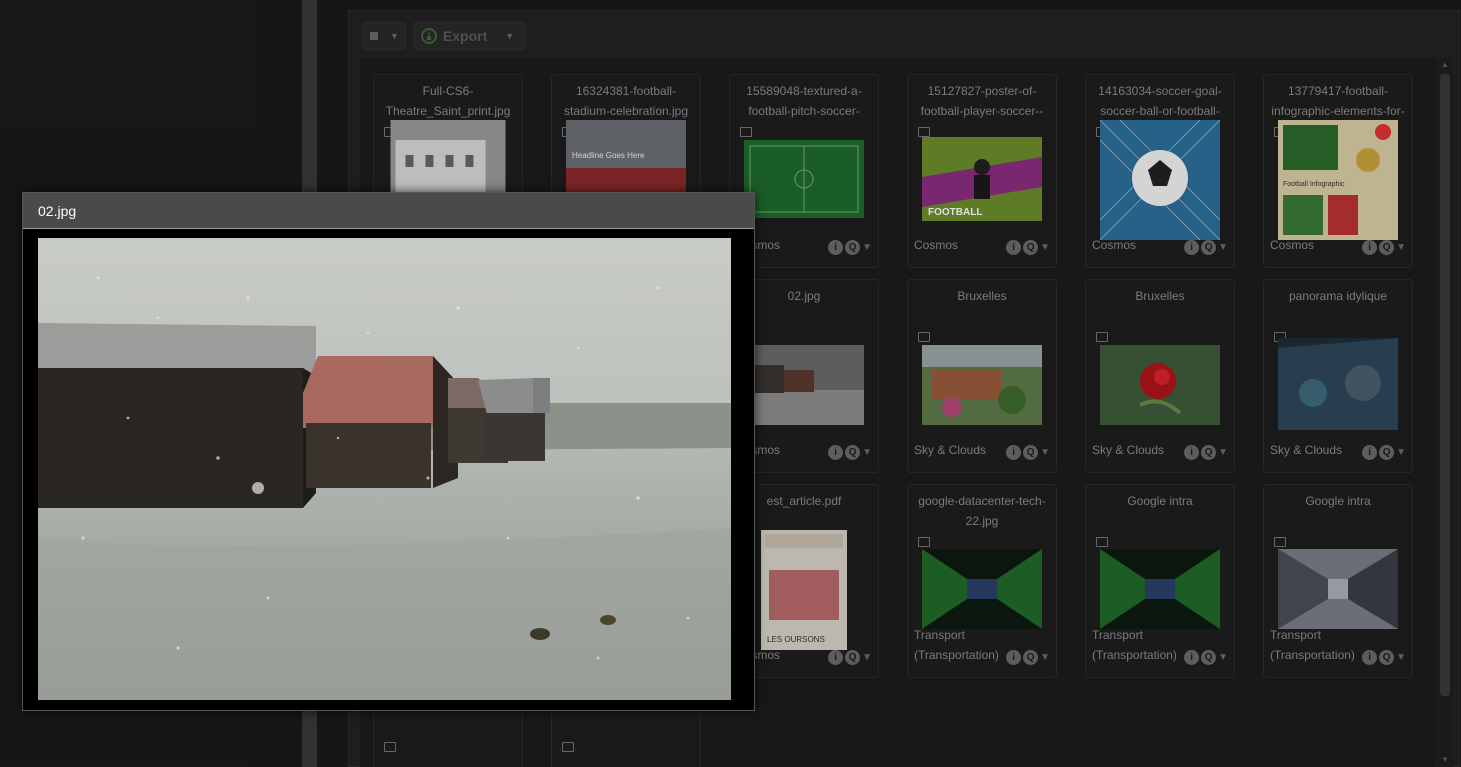  I want to click on dialog-title: 02.jpg, so click(57, 211).